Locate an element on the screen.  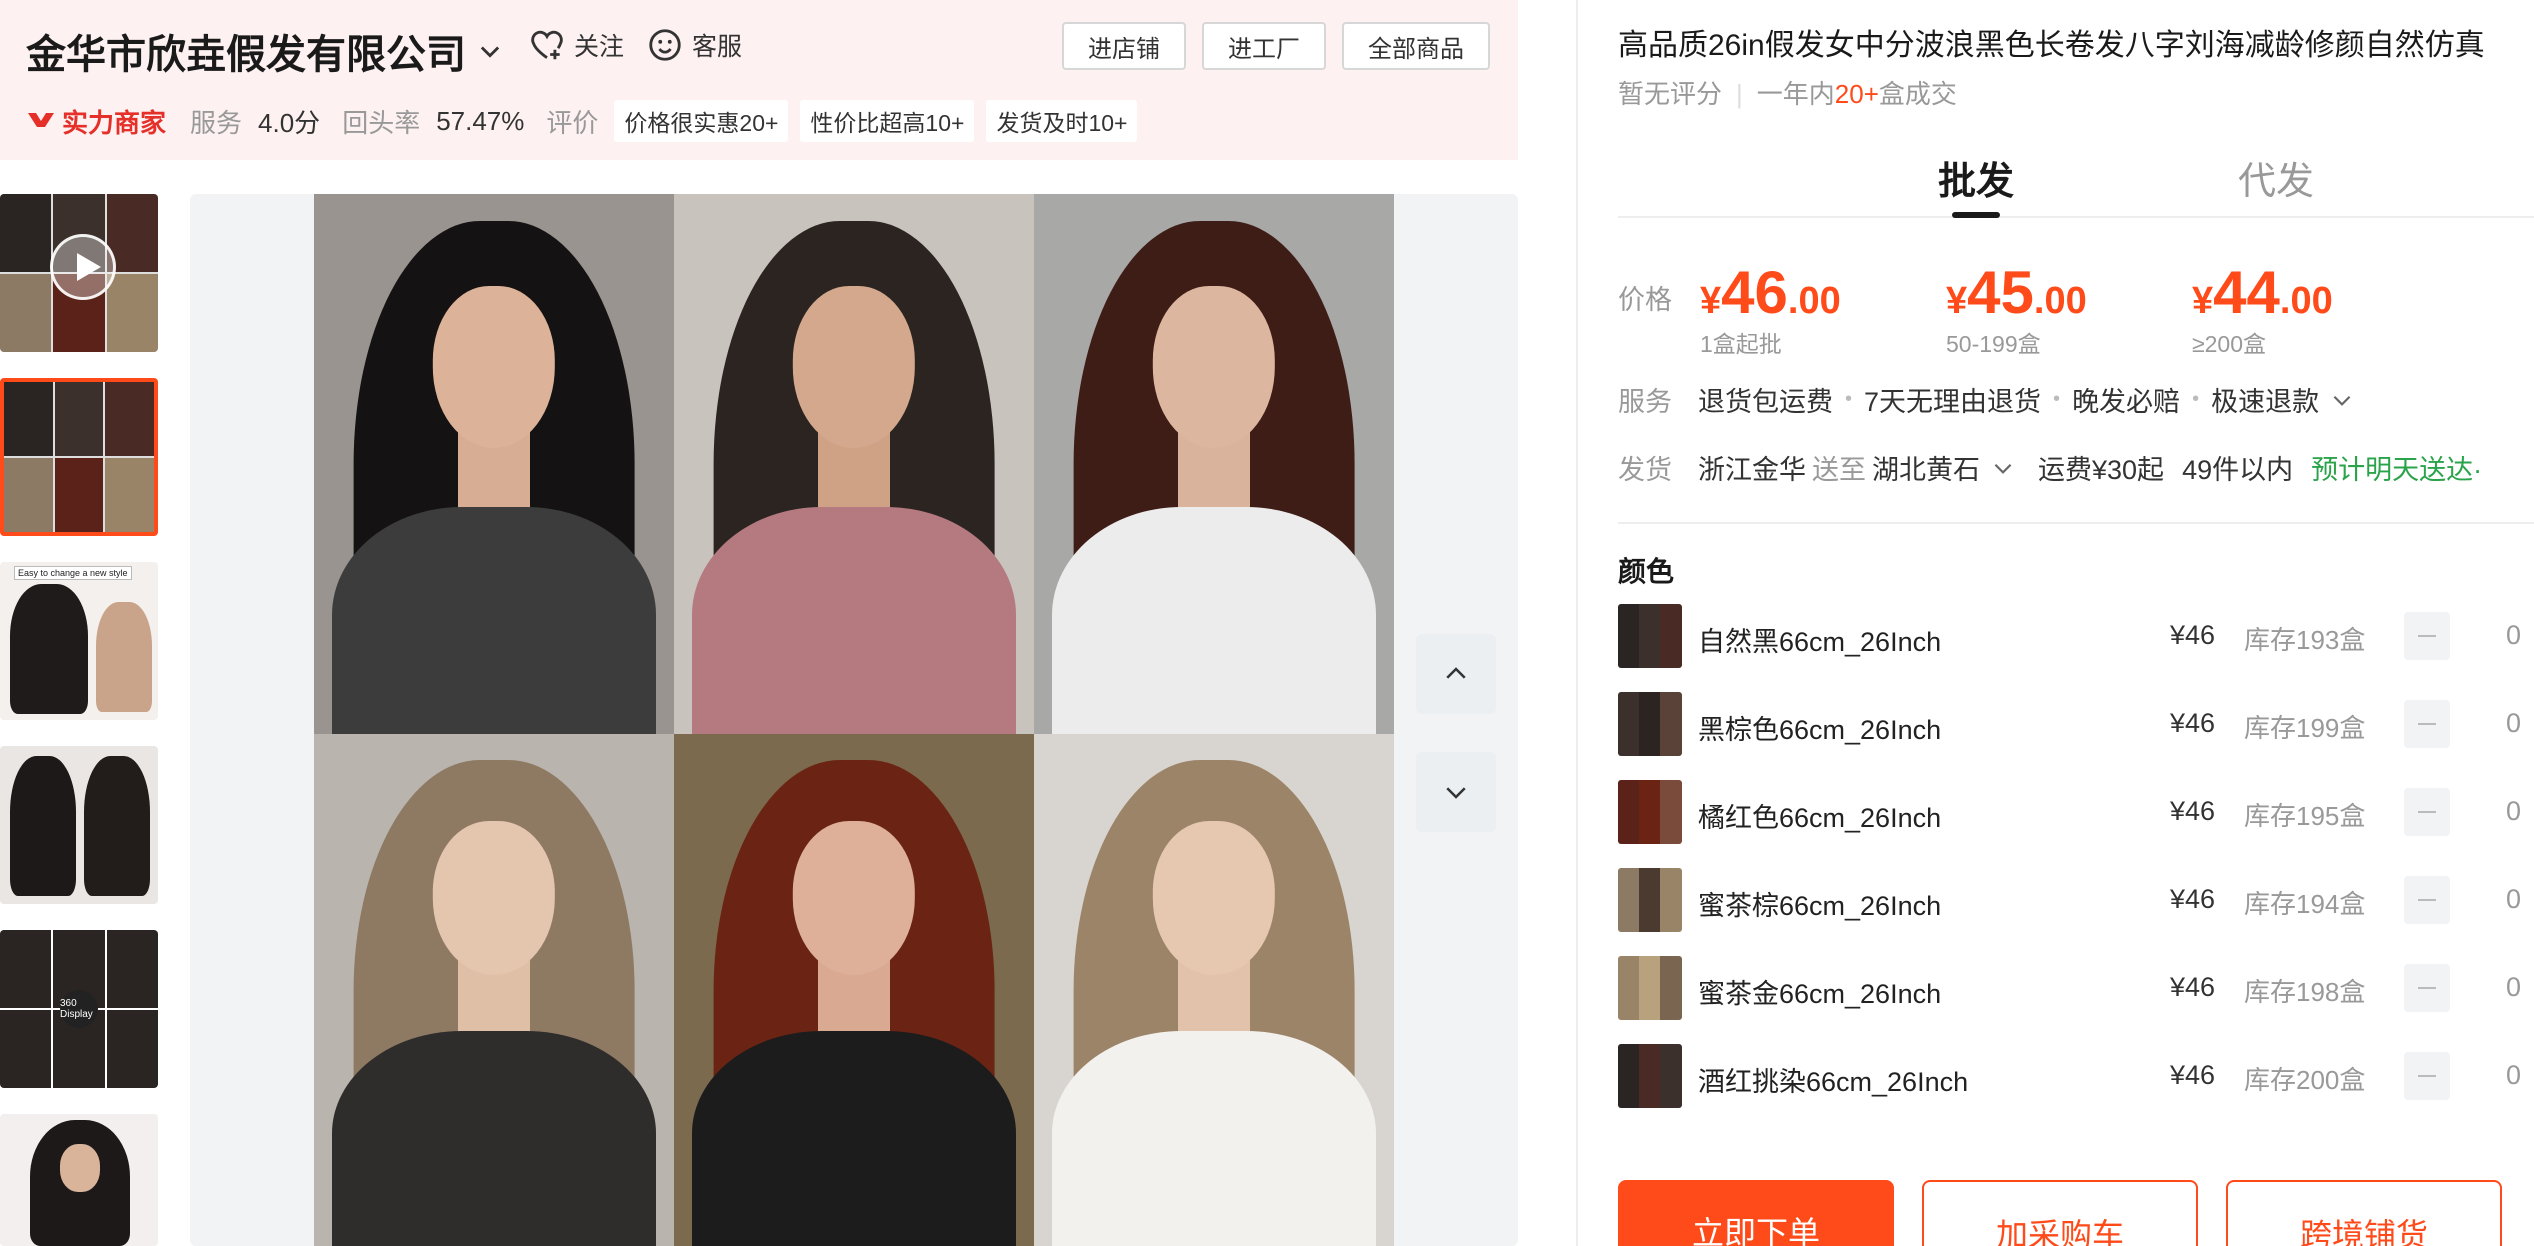
shop-name: 金华市欣垚假发有限公司 is located at coordinates (265, 51).